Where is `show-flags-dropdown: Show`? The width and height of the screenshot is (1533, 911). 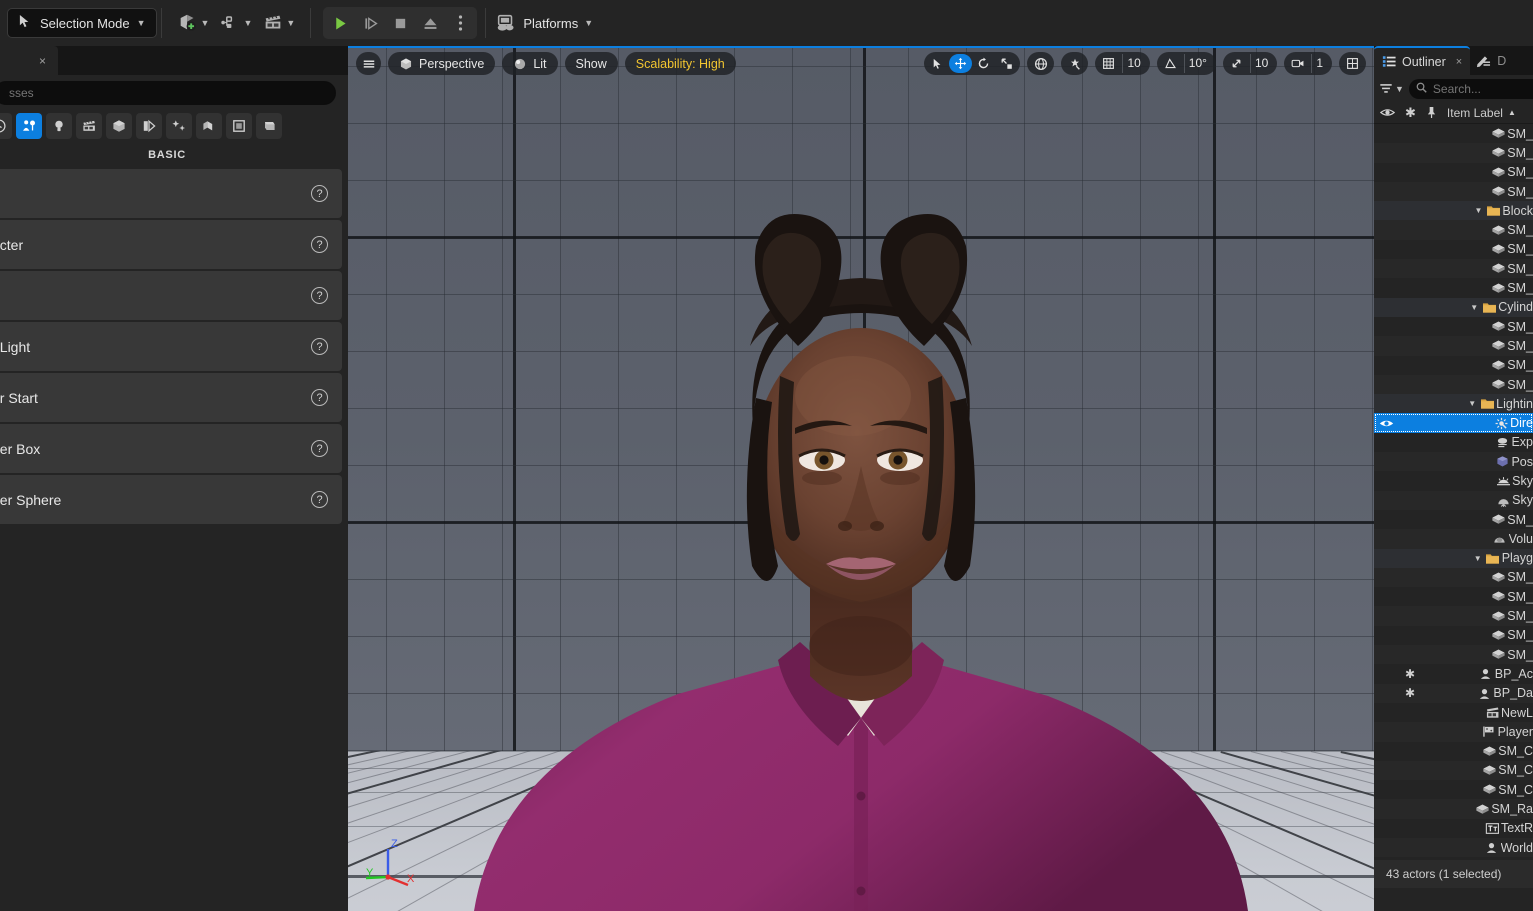 show-flags-dropdown: Show is located at coordinates (591, 63).